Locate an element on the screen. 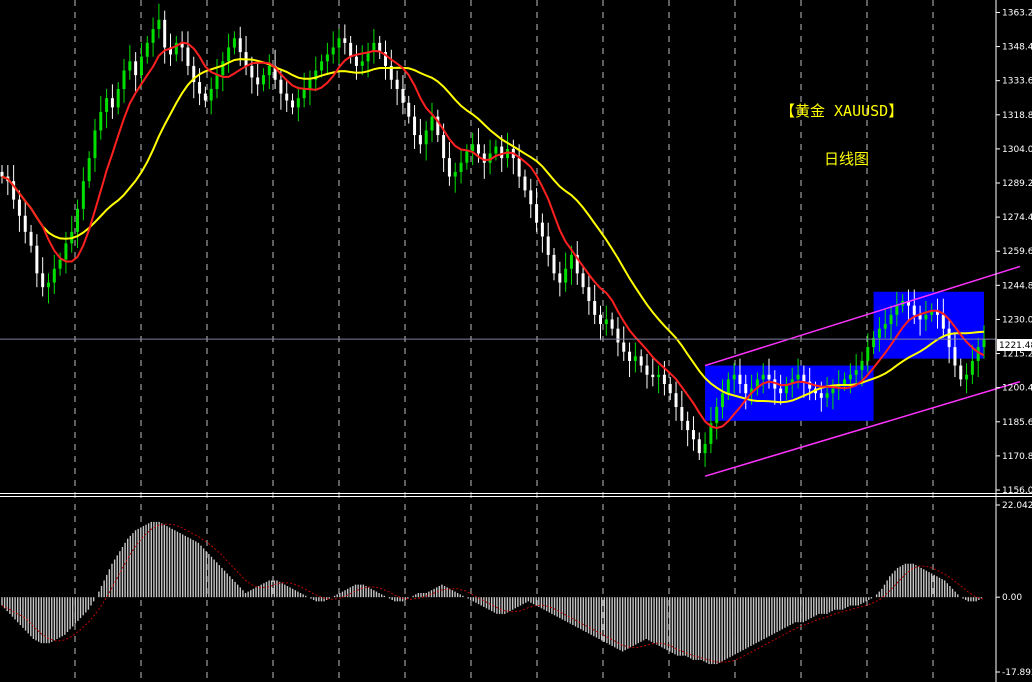  macd-tick-label: 0.00 is located at coordinates (1012, 598).